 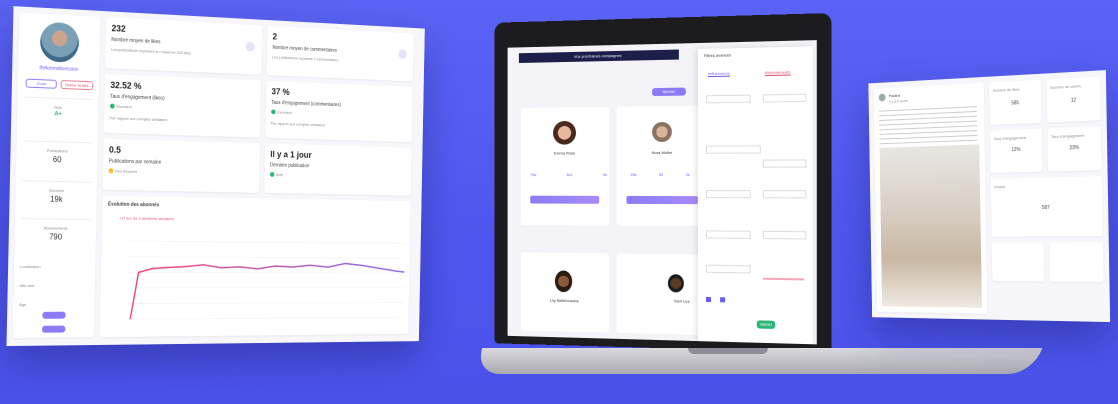 What do you see at coordinates (1046, 206) in the screenshot?
I see `reach-card: Portée 587` at bounding box center [1046, 206].